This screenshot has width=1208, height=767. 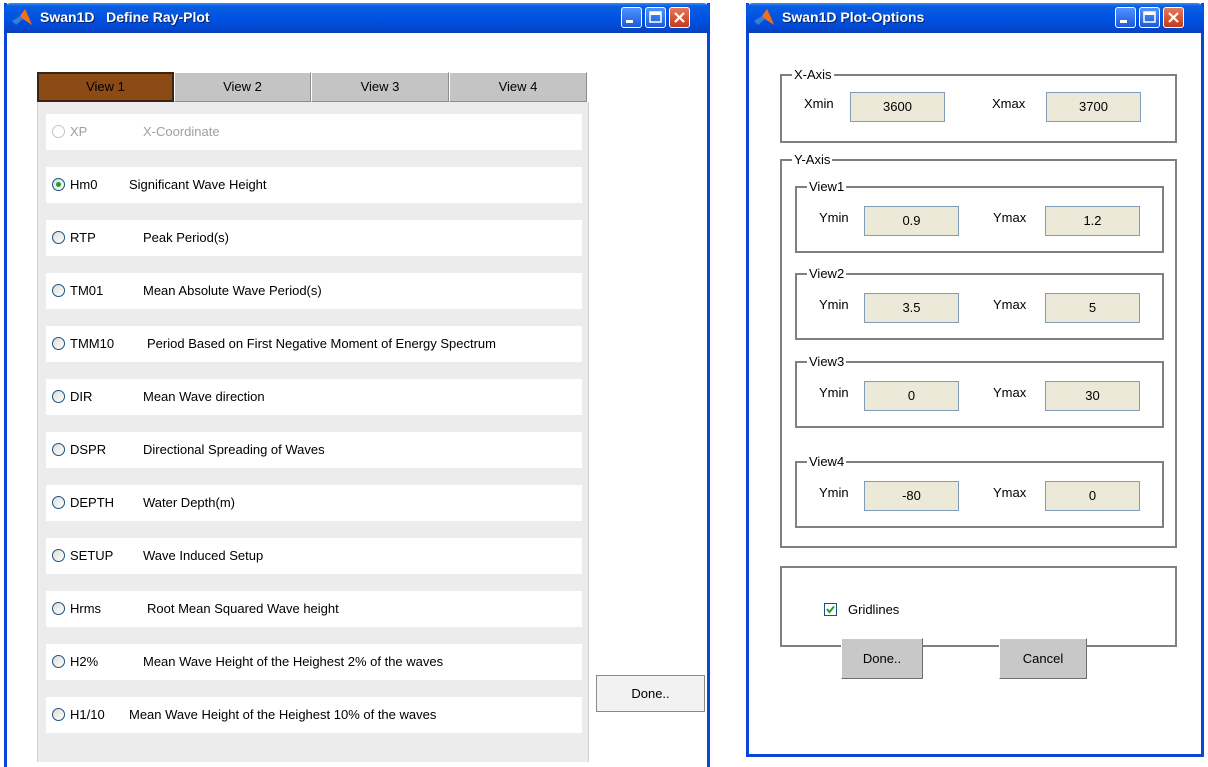 I want to click on xmin-field: 3600, so click(x=897, y=107).